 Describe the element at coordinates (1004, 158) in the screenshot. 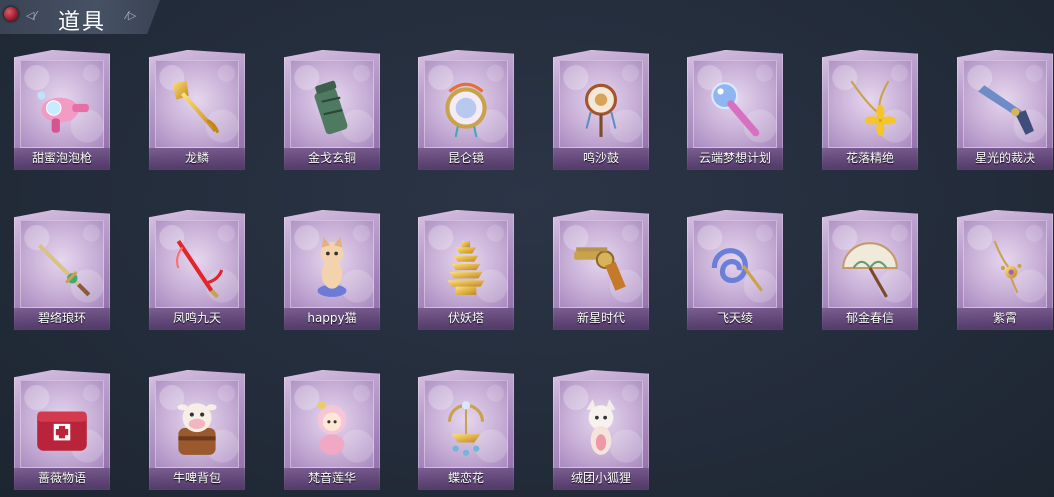

I see `item-label: 星光的裁决` at that location.